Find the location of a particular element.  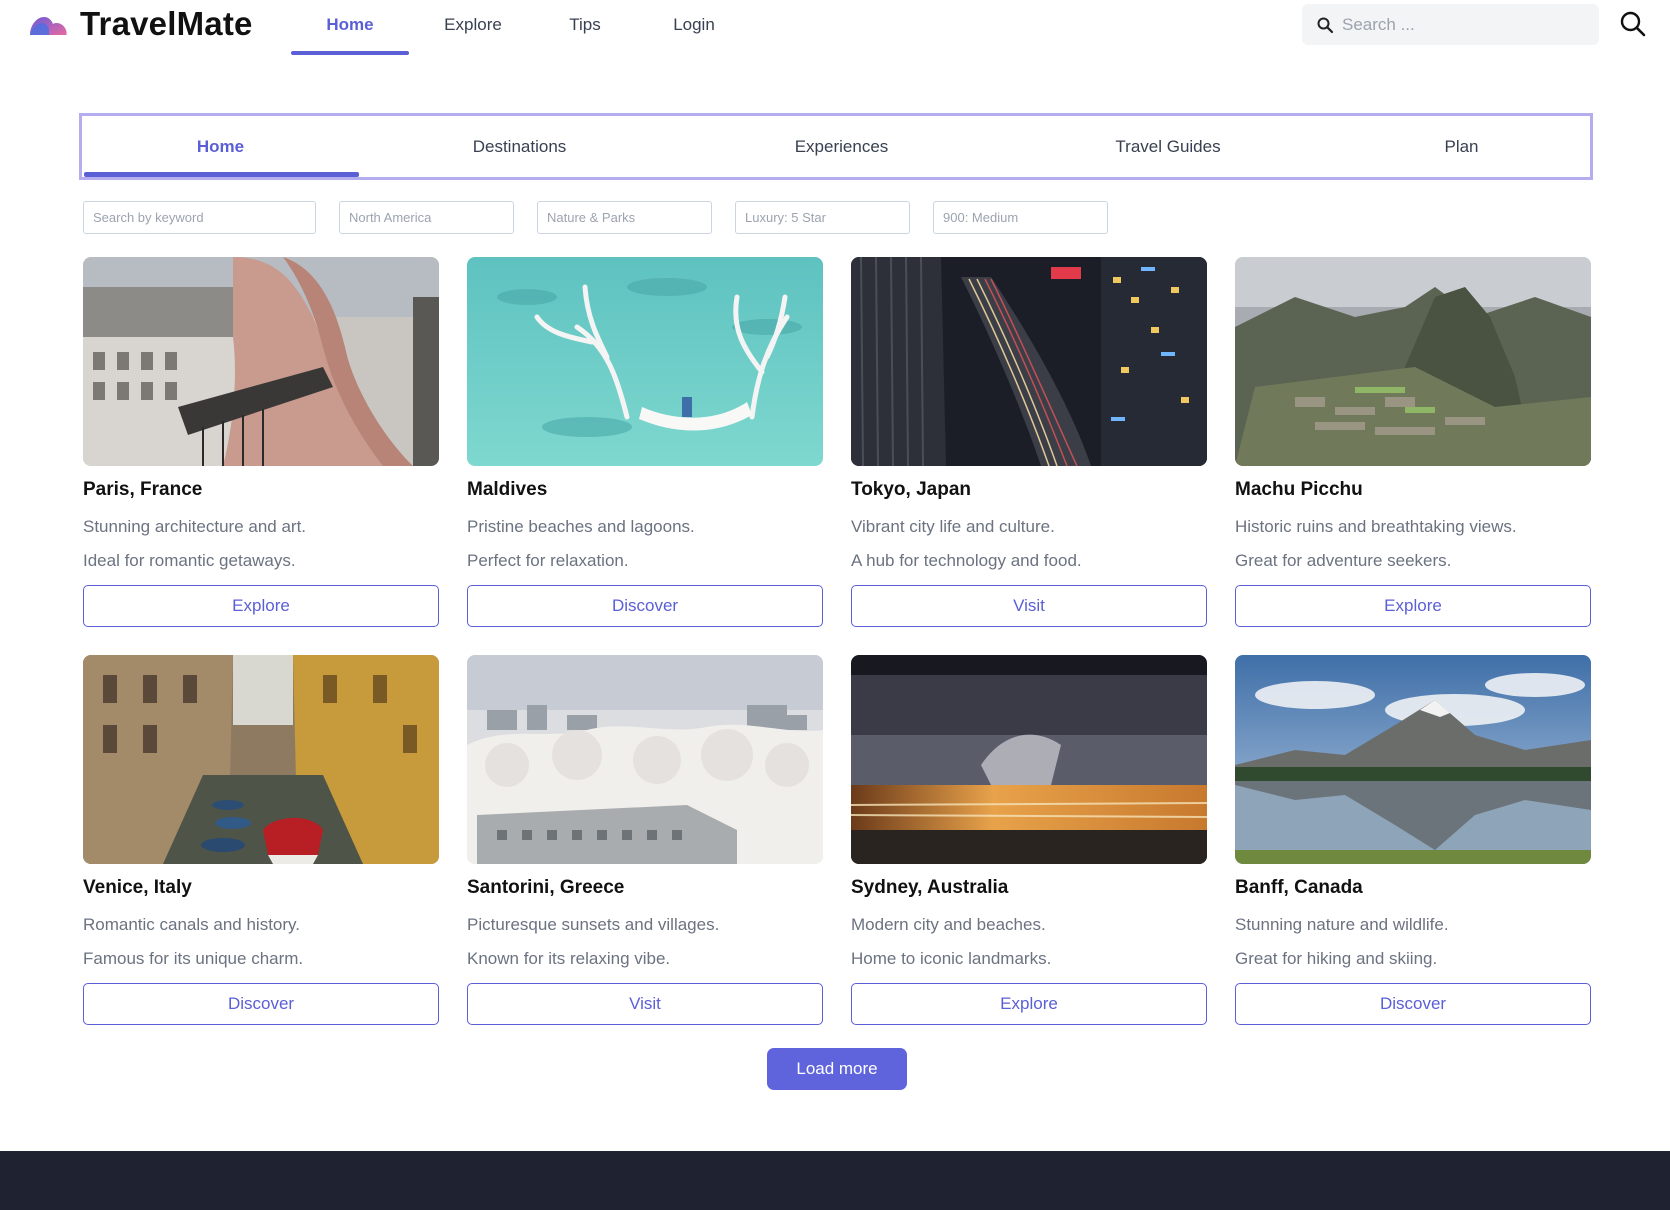

card-description: Stunning architecture and art. is located at coordinates (195, 526).